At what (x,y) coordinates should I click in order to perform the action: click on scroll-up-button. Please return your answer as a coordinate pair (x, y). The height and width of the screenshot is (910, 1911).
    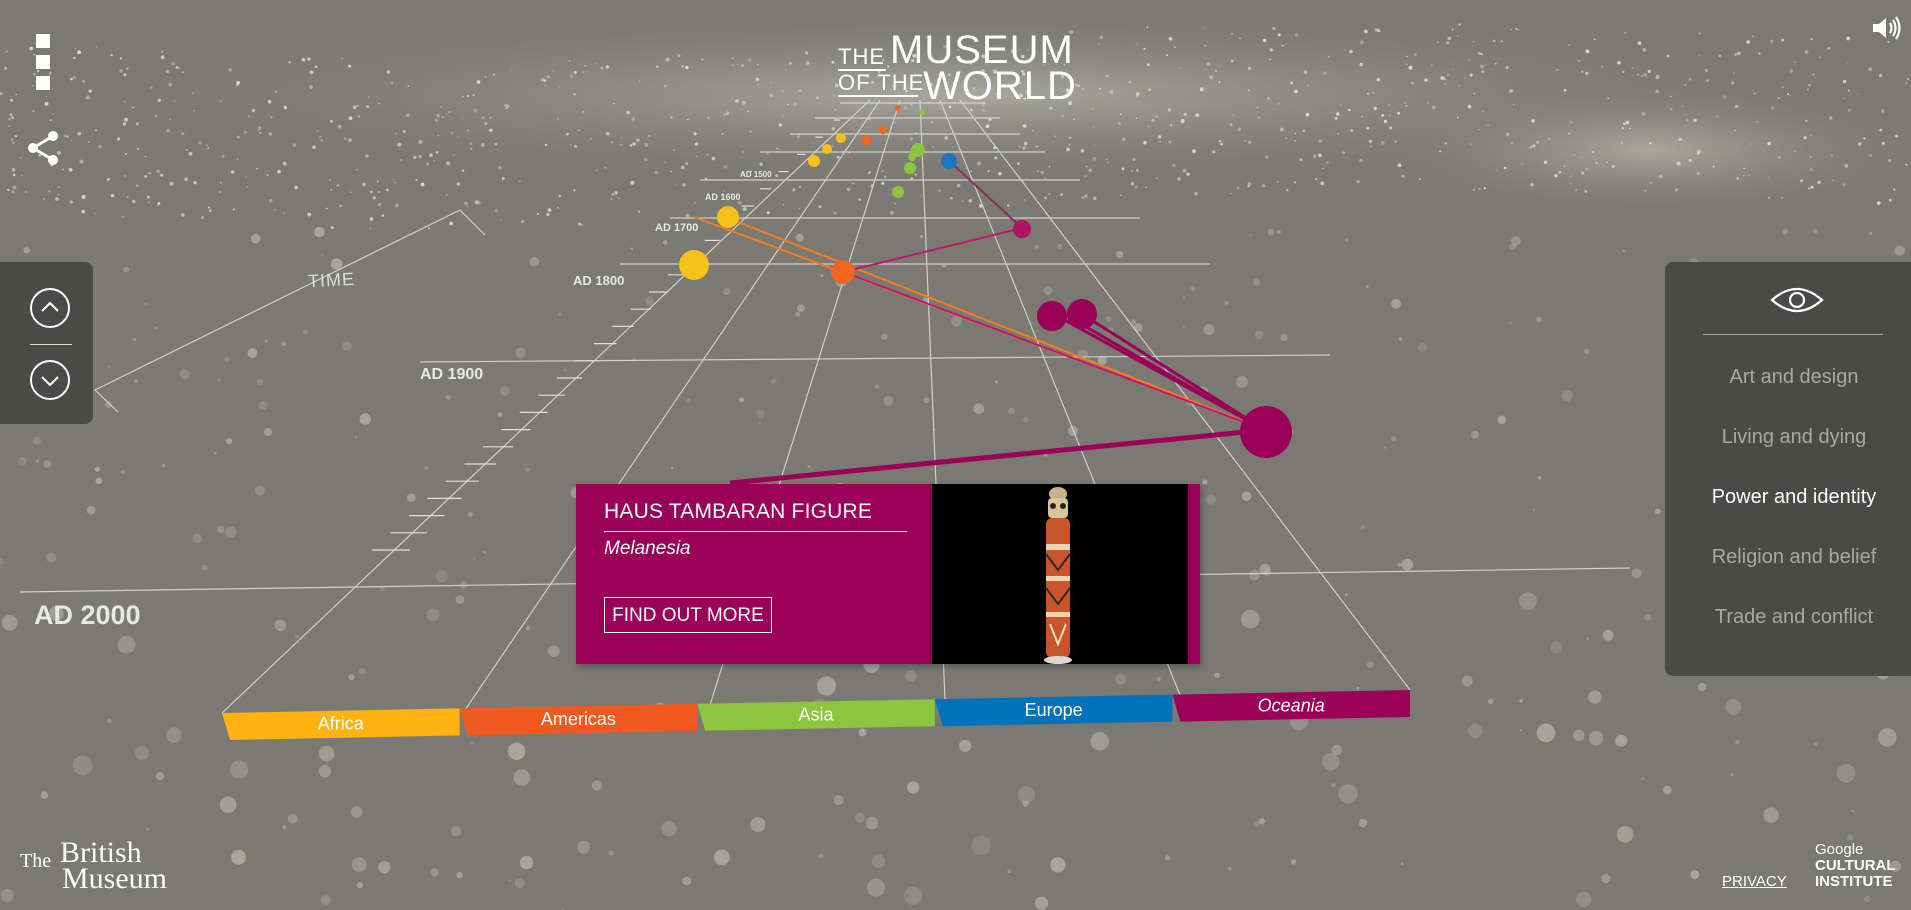
    Looking at the image, I should click on (50, 308).